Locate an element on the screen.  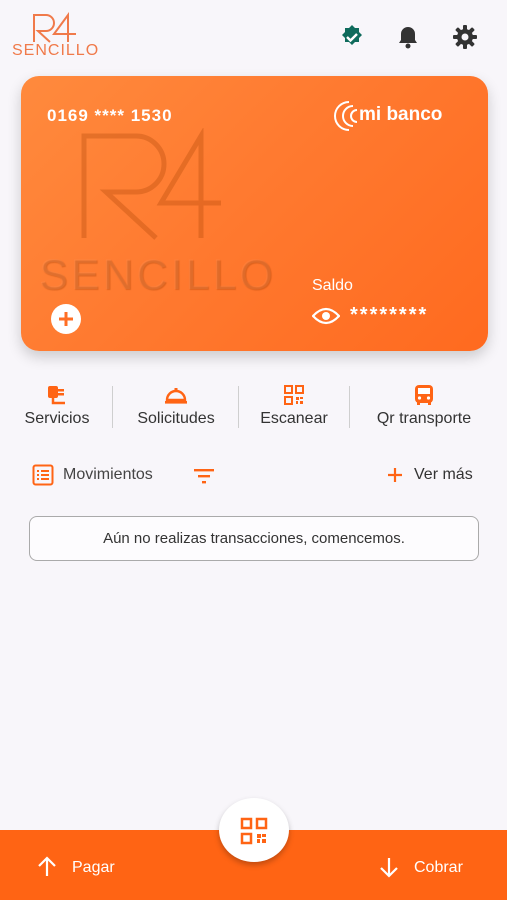
add-button is located at coordinates (66, 319).